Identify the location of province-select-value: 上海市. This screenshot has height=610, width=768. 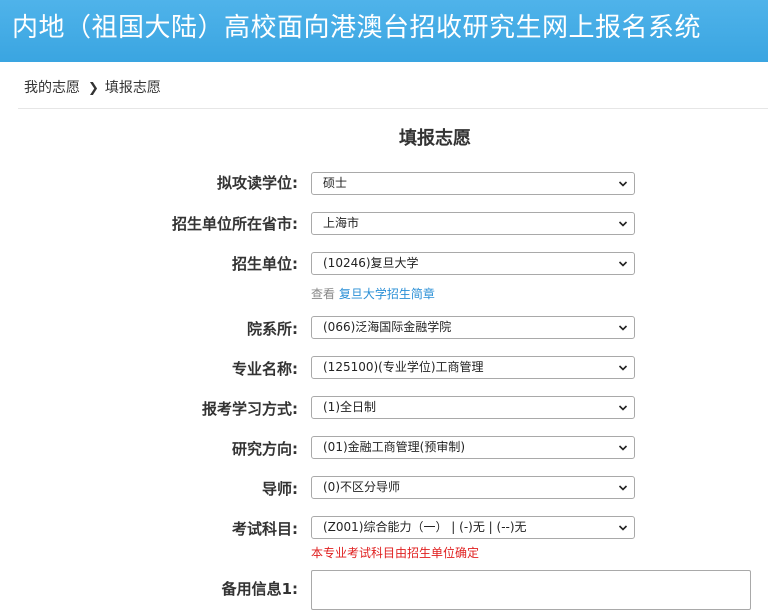
(341, 223).